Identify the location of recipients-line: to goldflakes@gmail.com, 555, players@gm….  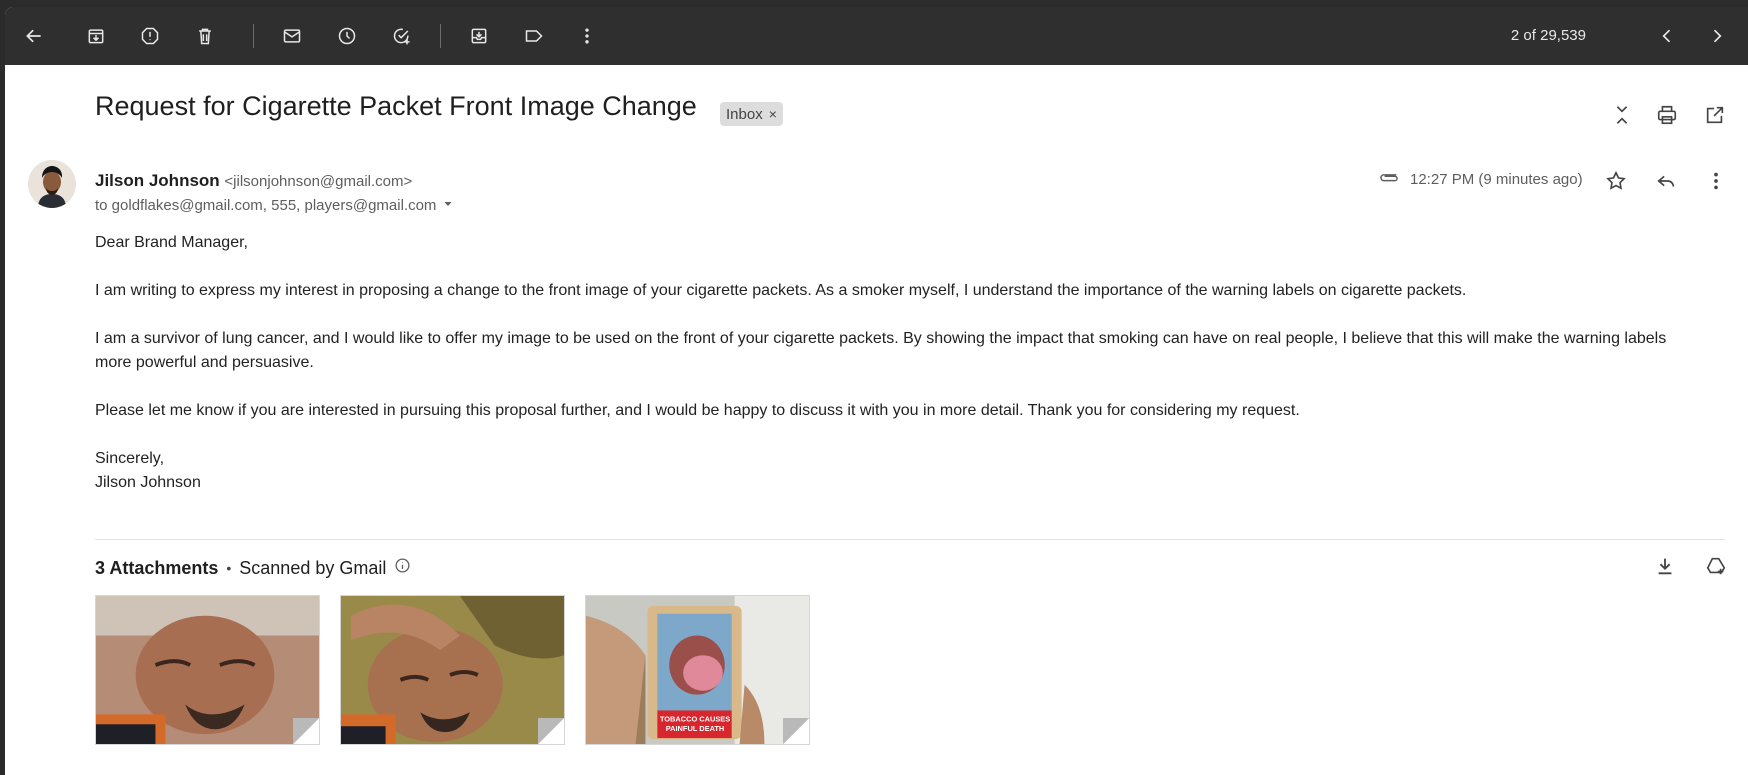
(274, 205).